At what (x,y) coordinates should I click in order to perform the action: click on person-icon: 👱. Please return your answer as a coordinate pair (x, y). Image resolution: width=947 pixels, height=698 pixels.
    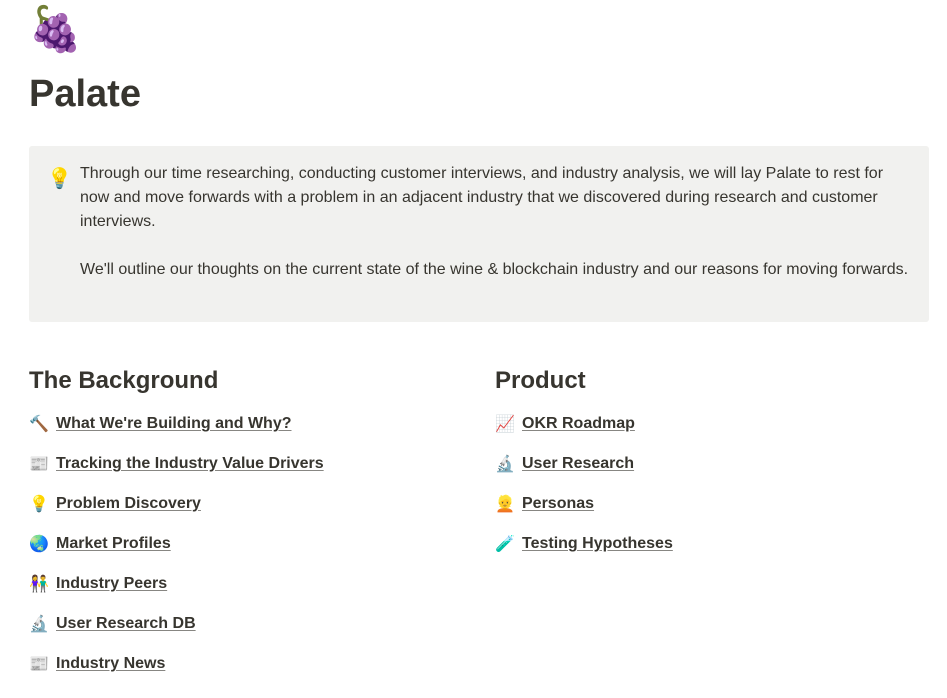
    Looking at the image, I should click on (505, 503).